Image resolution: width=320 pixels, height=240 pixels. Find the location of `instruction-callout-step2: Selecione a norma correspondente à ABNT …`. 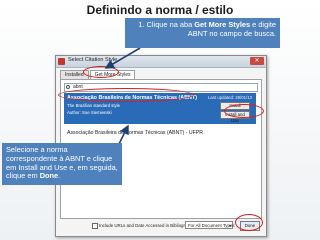

instruction-callout-step2: Selecione a norma correspondente à ABNT … is located at coordinates (62, 164).